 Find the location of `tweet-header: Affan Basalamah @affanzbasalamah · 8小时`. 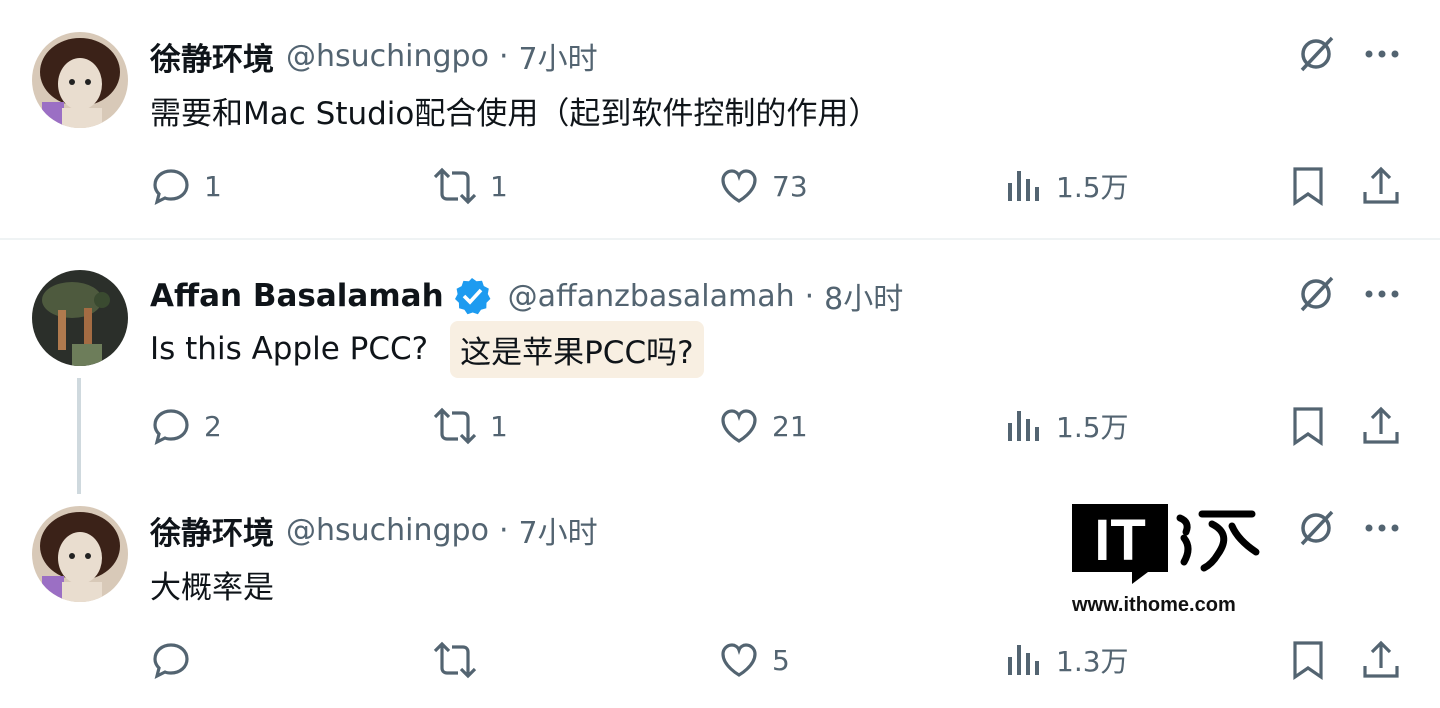

tweet-header: Affan Basalamah @affanzbasalamah · 8小时 is located at coordinates (526, 296).